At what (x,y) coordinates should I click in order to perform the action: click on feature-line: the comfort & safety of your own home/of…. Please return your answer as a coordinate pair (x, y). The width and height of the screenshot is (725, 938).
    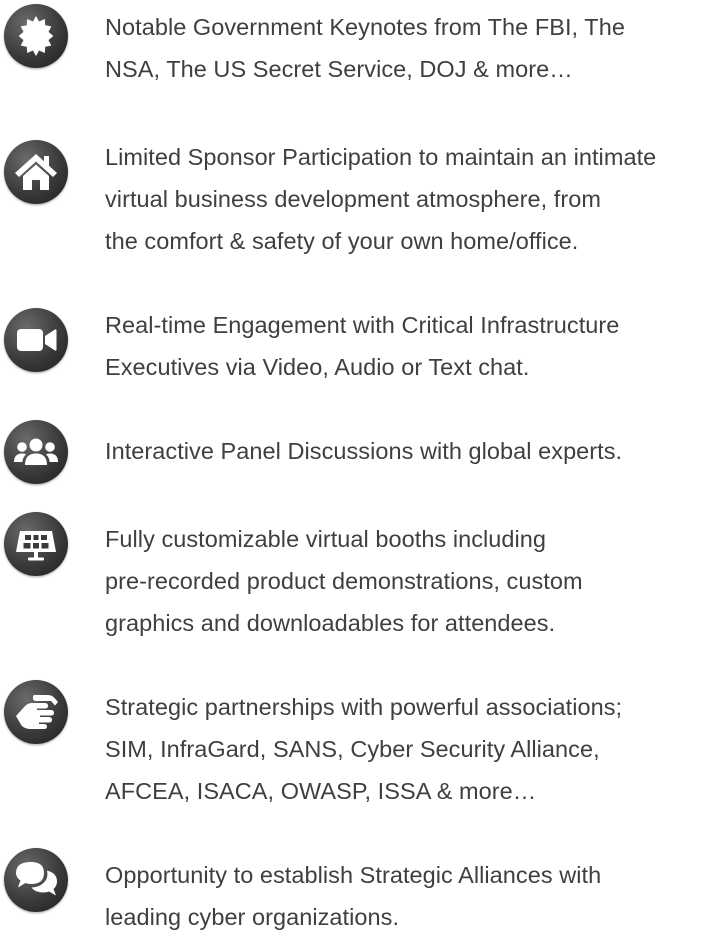
    Looking at the image, I should click on (342, 241).